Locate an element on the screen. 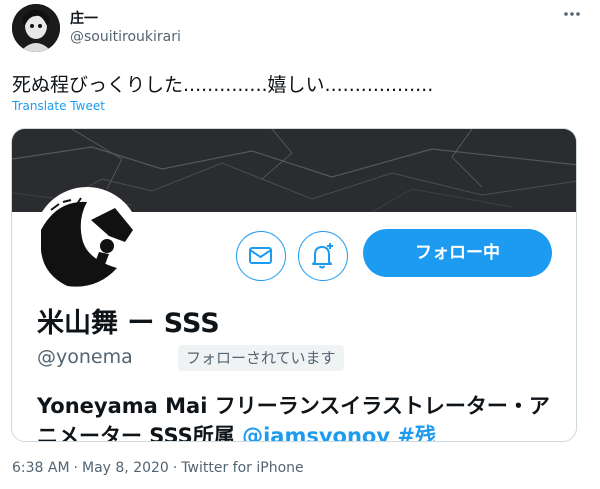 Image resolution: width=600 pixels, height=489 pixels. profile-handle: @yonema is located at coordinates (85, 357).